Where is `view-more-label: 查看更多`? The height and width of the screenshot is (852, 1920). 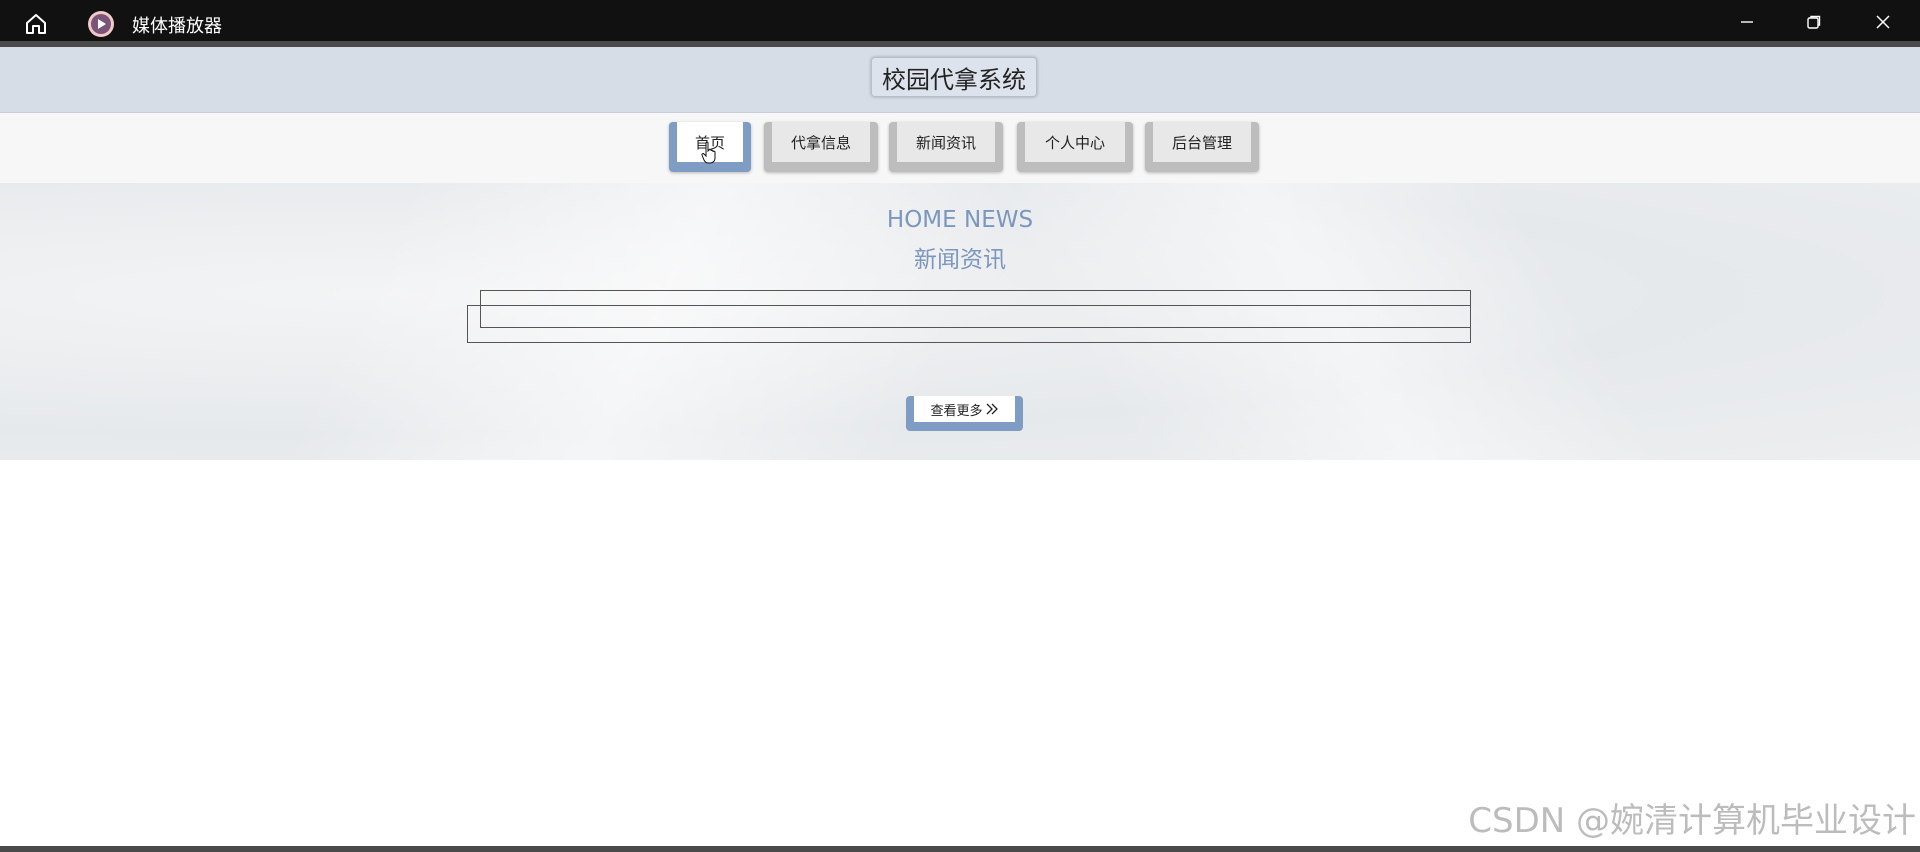 view-more-label: 查看更多 is located at coordinates (956, 411).